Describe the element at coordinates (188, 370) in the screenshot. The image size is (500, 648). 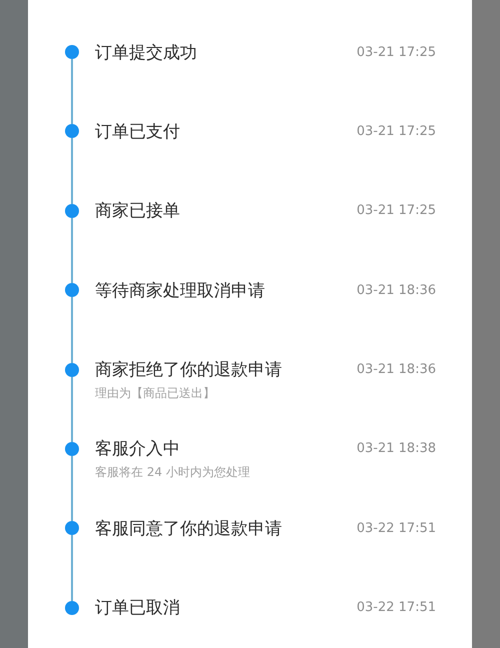
I see `event-title: 商家拒绝了你的退款申请` at that location.